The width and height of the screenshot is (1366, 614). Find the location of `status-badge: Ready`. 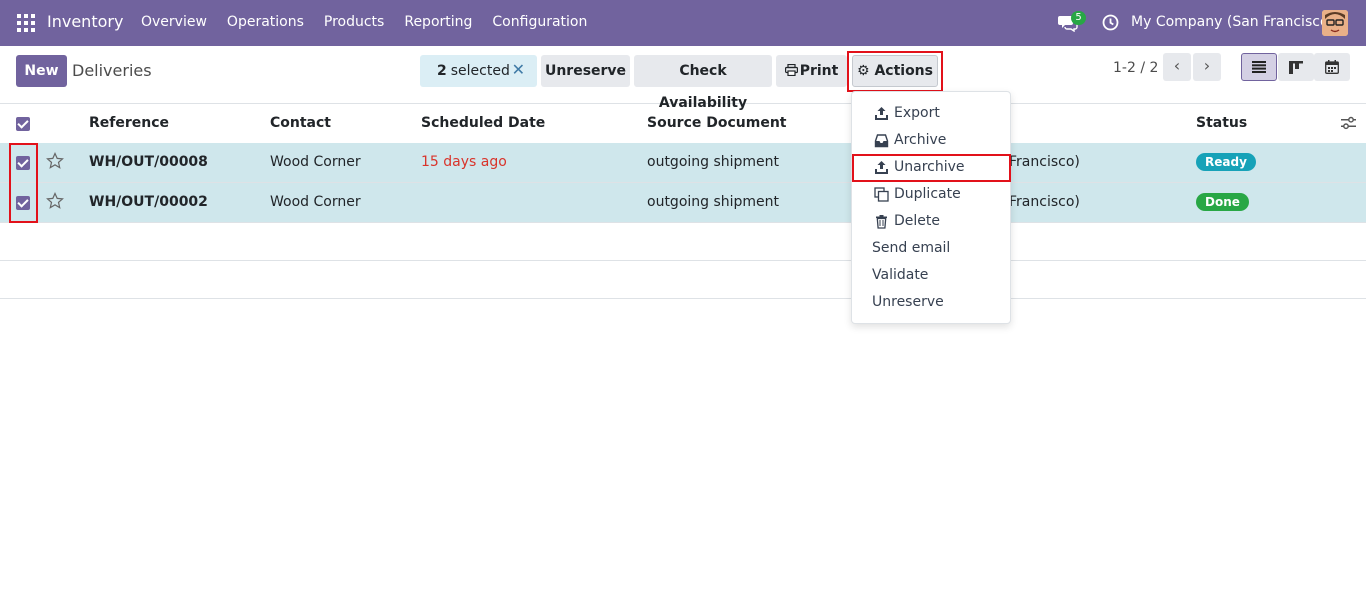

status-badge: Ready is located at coordinates (1226, 162).